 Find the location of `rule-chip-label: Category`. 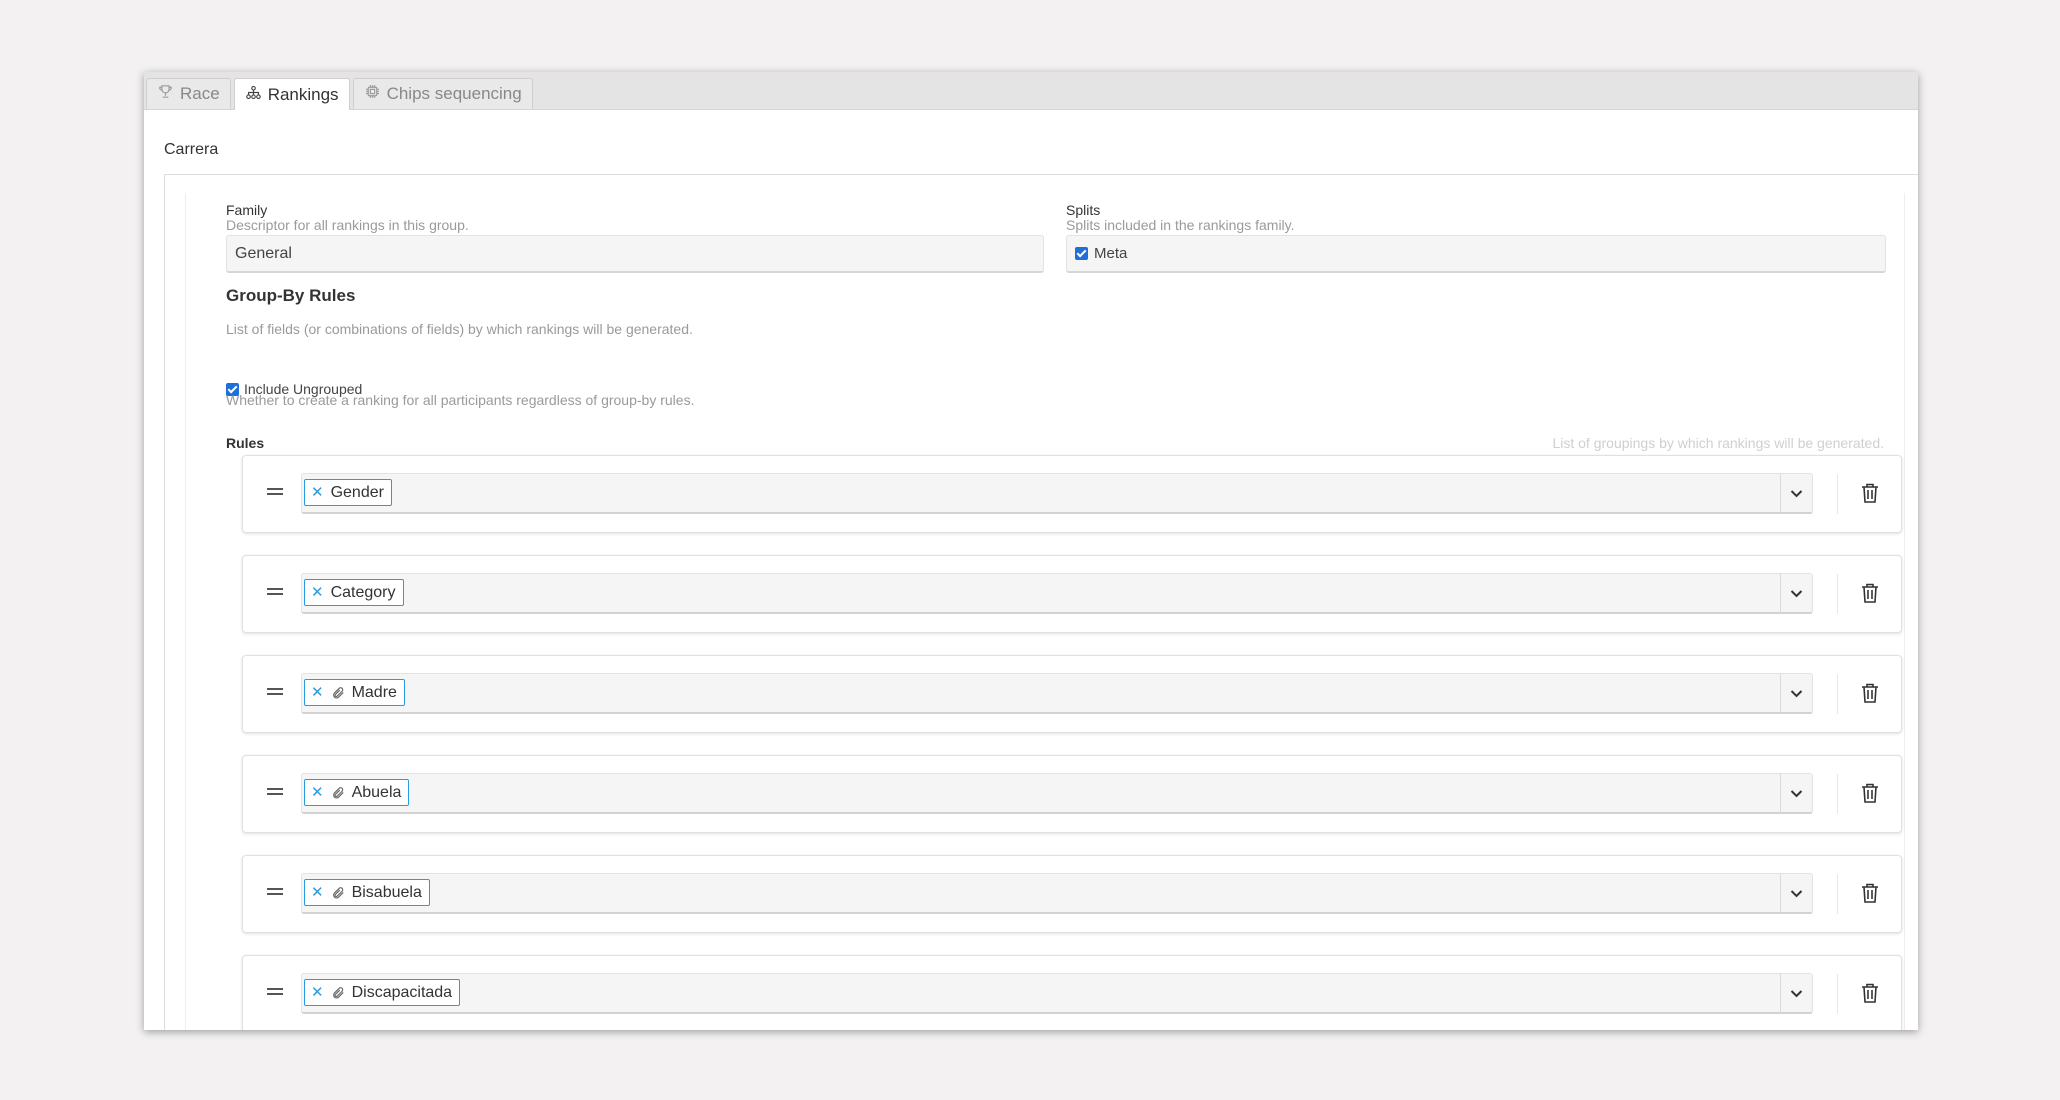

rule-chip-label: Category is located at coordinates (363, 592).